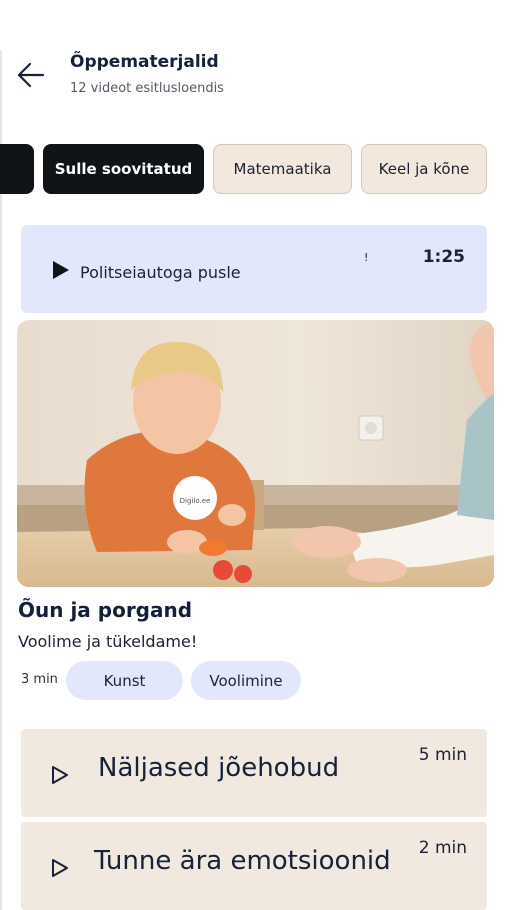 The width and height of the screenshot is (512, 910). I want to click on list-item-duration: 2 min, so click(442, 848).